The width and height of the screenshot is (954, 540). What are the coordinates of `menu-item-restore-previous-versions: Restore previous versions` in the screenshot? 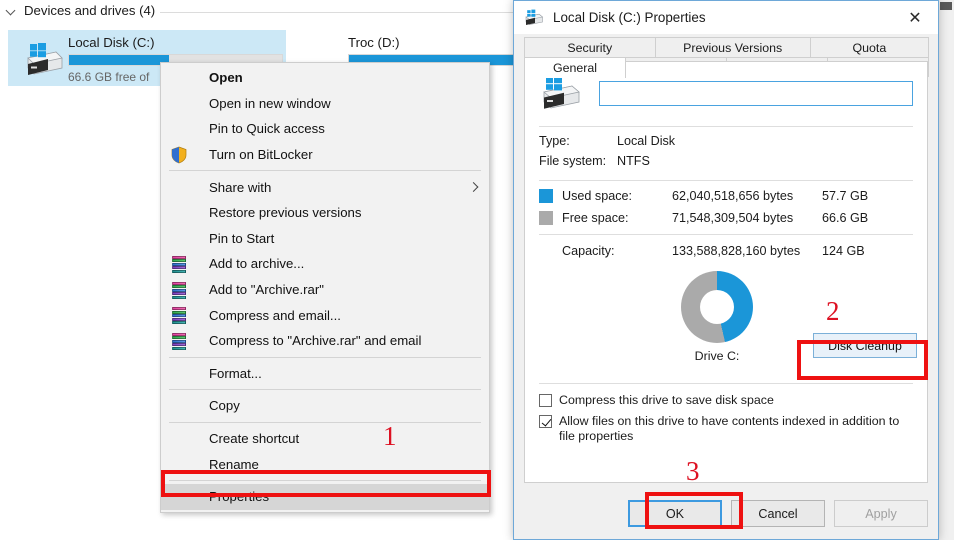 It's located at (325, 213).